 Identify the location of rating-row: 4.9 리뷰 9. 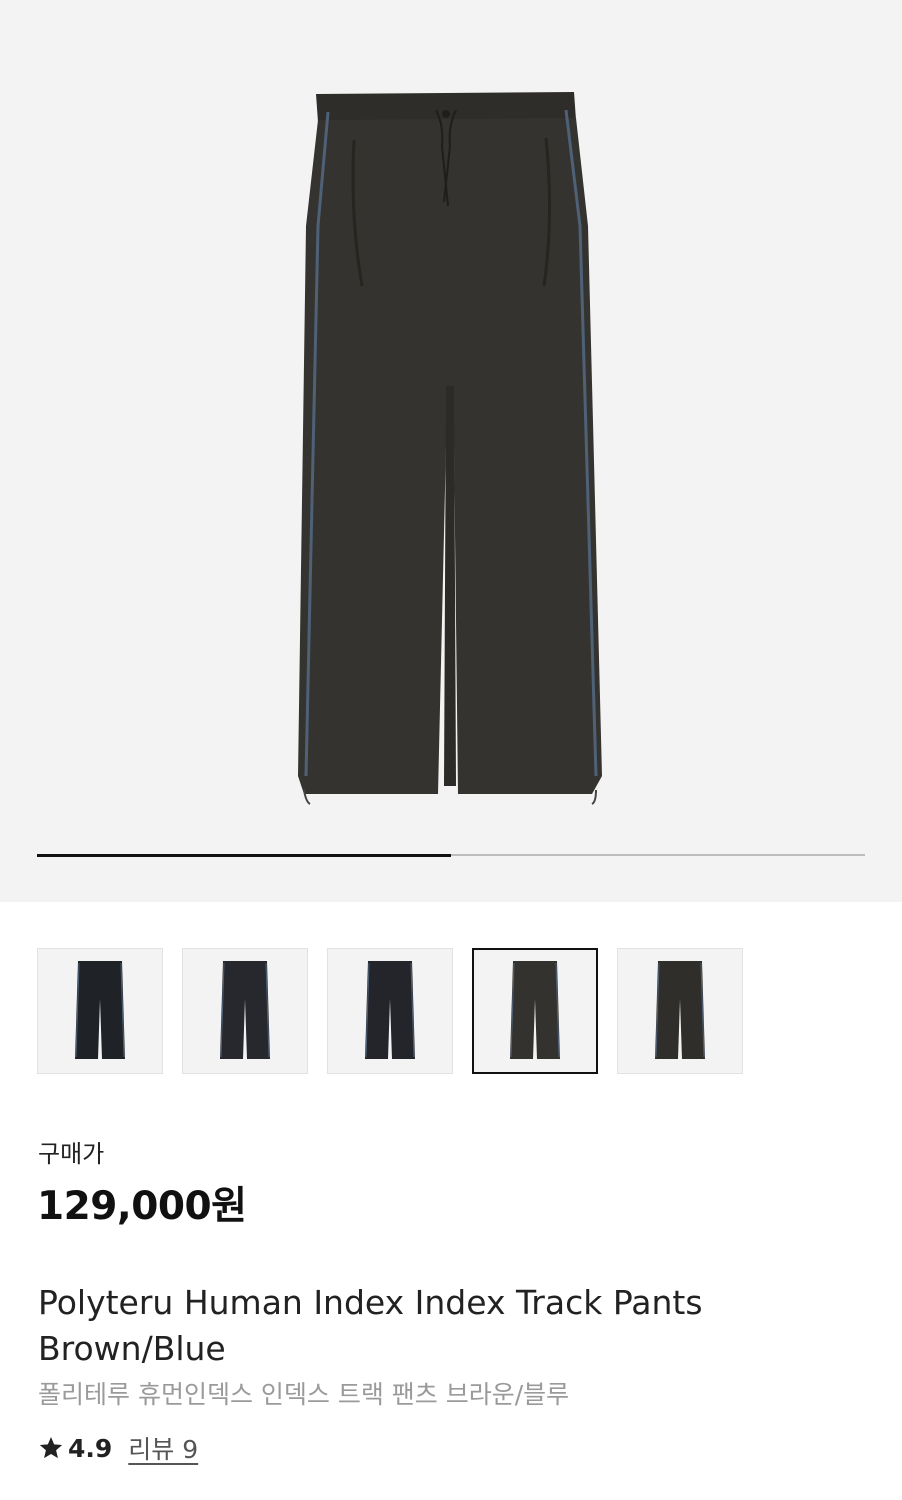
(118, 1448).